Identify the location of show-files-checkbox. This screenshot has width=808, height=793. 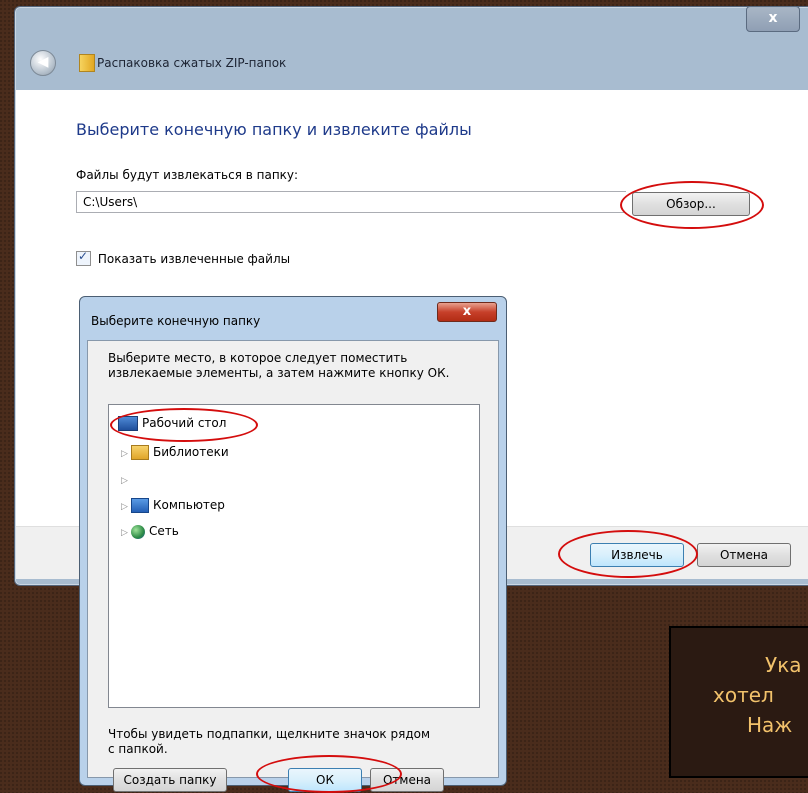
(83, 257).